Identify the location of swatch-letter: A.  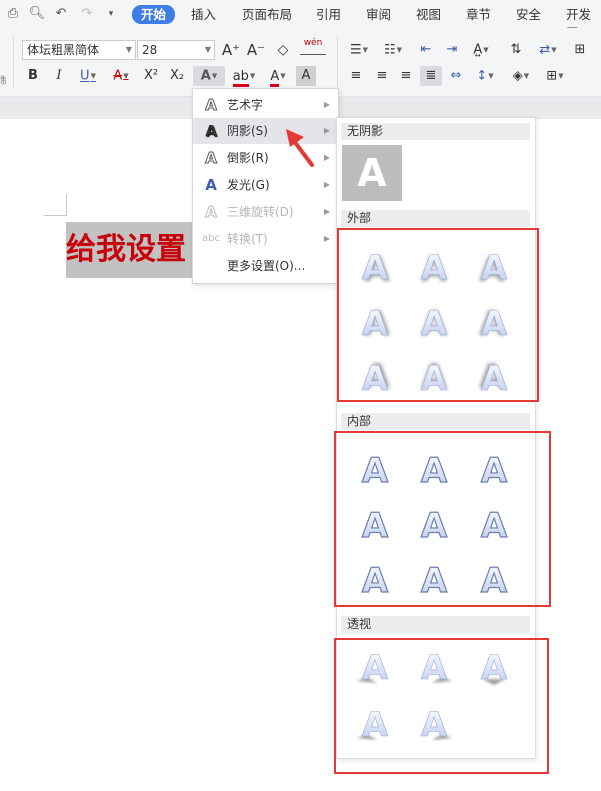
(372, 173).